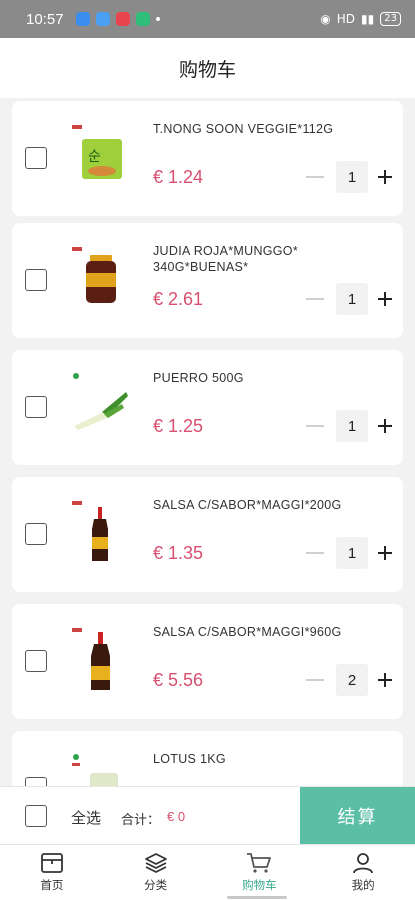  Describe the element at coordinates (259, 863) in the screenshot. I see `cart-icon` at that location.